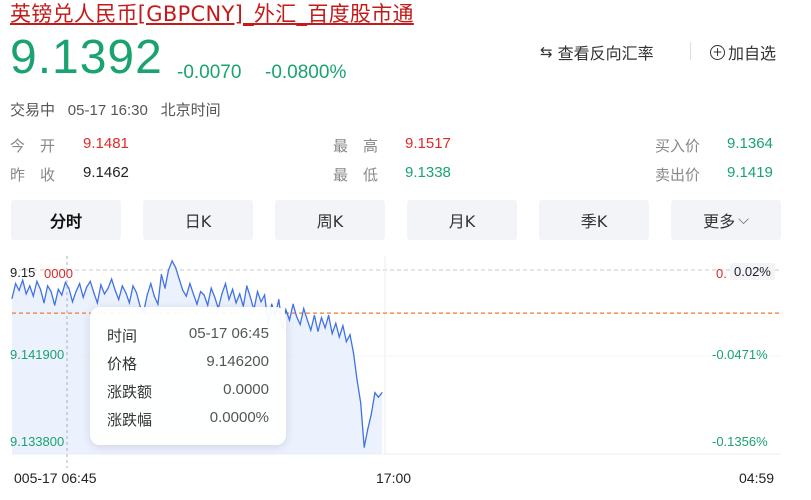 The image size is (811, 500). I want to click on plus-circle-icon: +, so click(717, 52).